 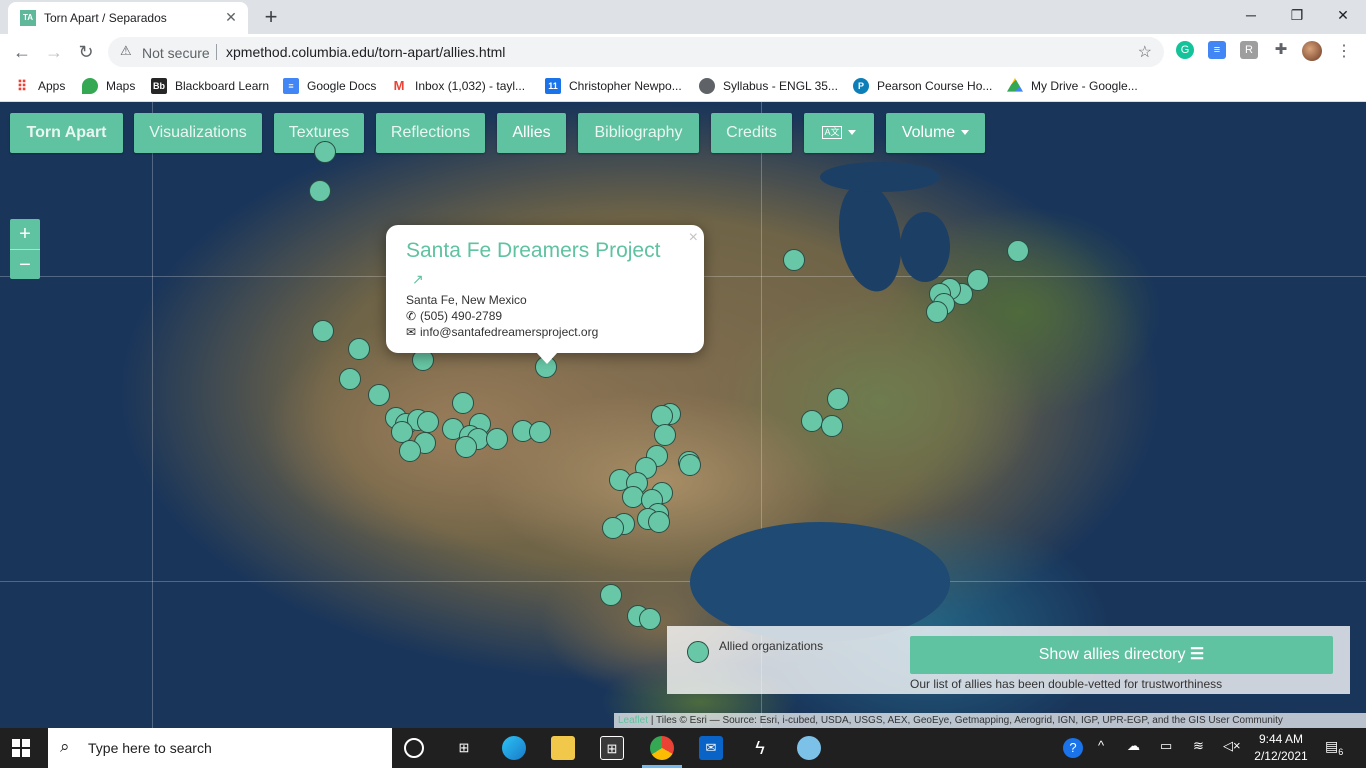 What do you see at coordinates (220, 748) in the screenshot?
I see `taskbar-search-box: ⌕ Type here to search` at bounding box center [220, 748].